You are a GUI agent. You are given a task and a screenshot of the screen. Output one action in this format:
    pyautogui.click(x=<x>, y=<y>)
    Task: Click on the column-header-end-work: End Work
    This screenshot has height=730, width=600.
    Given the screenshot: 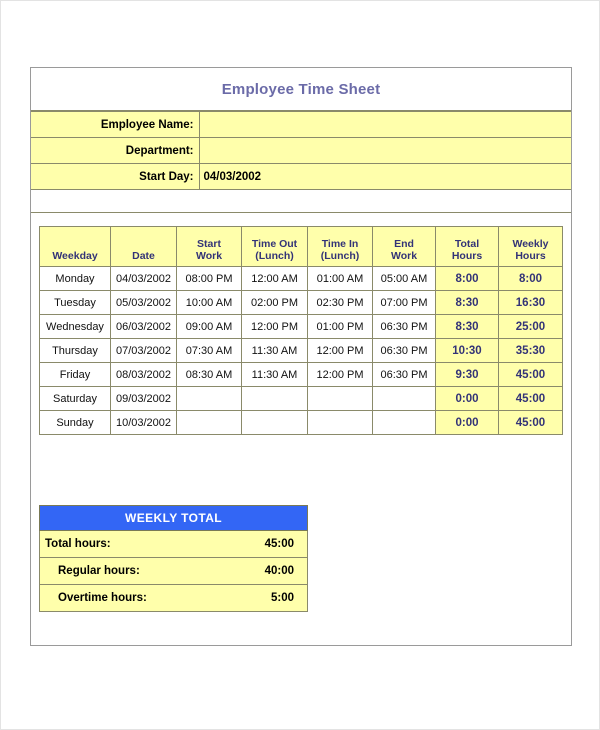 What is the action you would take?
    pyautogui.click(x=404, y=246)
    